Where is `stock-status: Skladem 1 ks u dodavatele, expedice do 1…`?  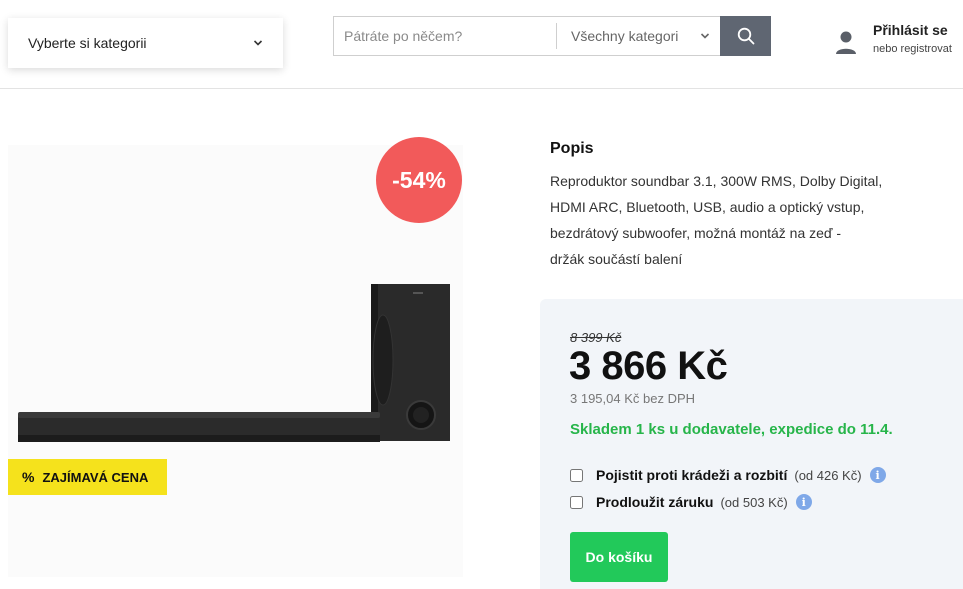 stock-status: Skladem 1 ks u dodavatele, expedice do 1… is located at coordinates (731, 429).